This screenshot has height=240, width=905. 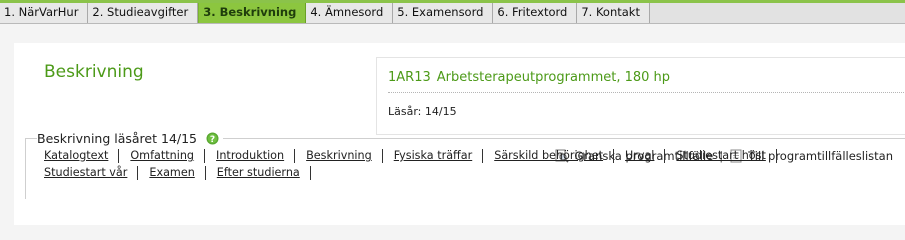 I want to click on tab-amnesord: 4. Ämnesord, so click(x=350, y=13).